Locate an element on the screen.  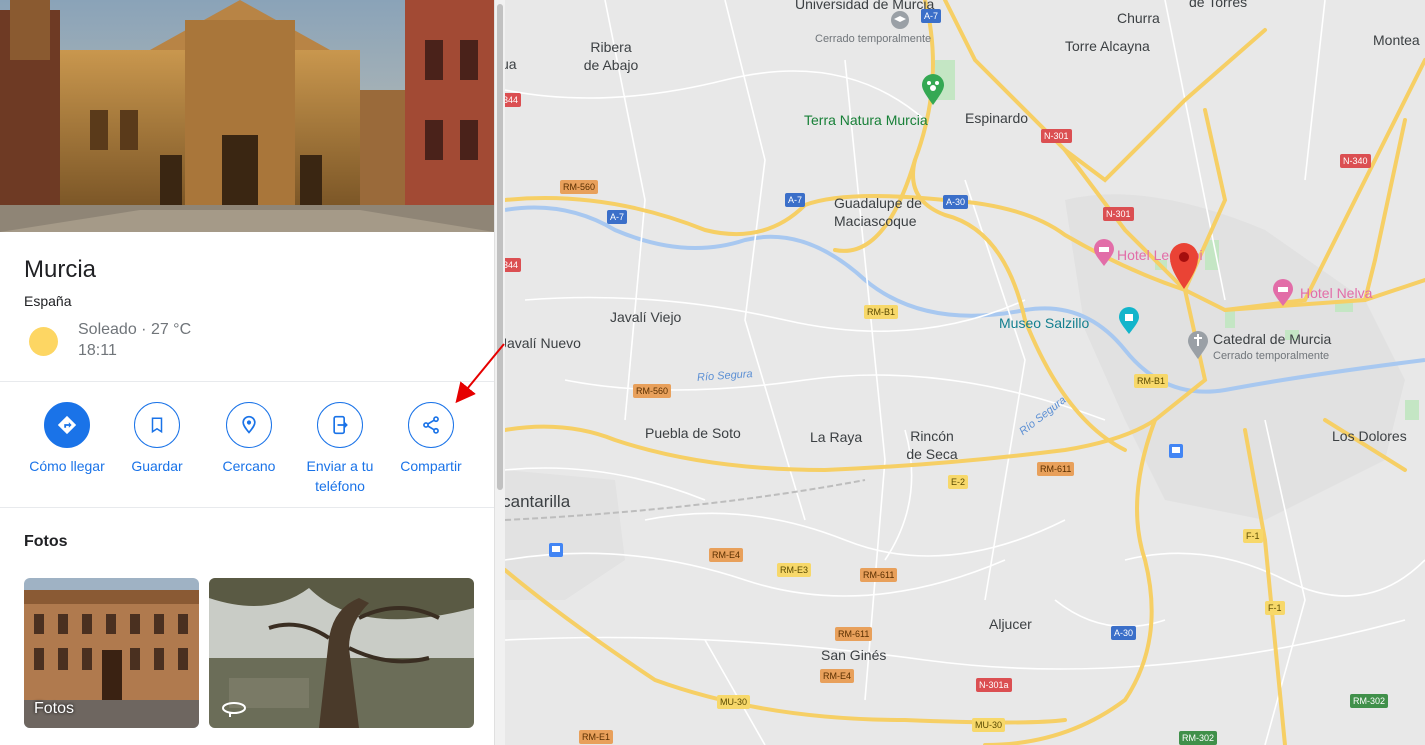
place-title: Murcia is located at coordinates (60, 269).